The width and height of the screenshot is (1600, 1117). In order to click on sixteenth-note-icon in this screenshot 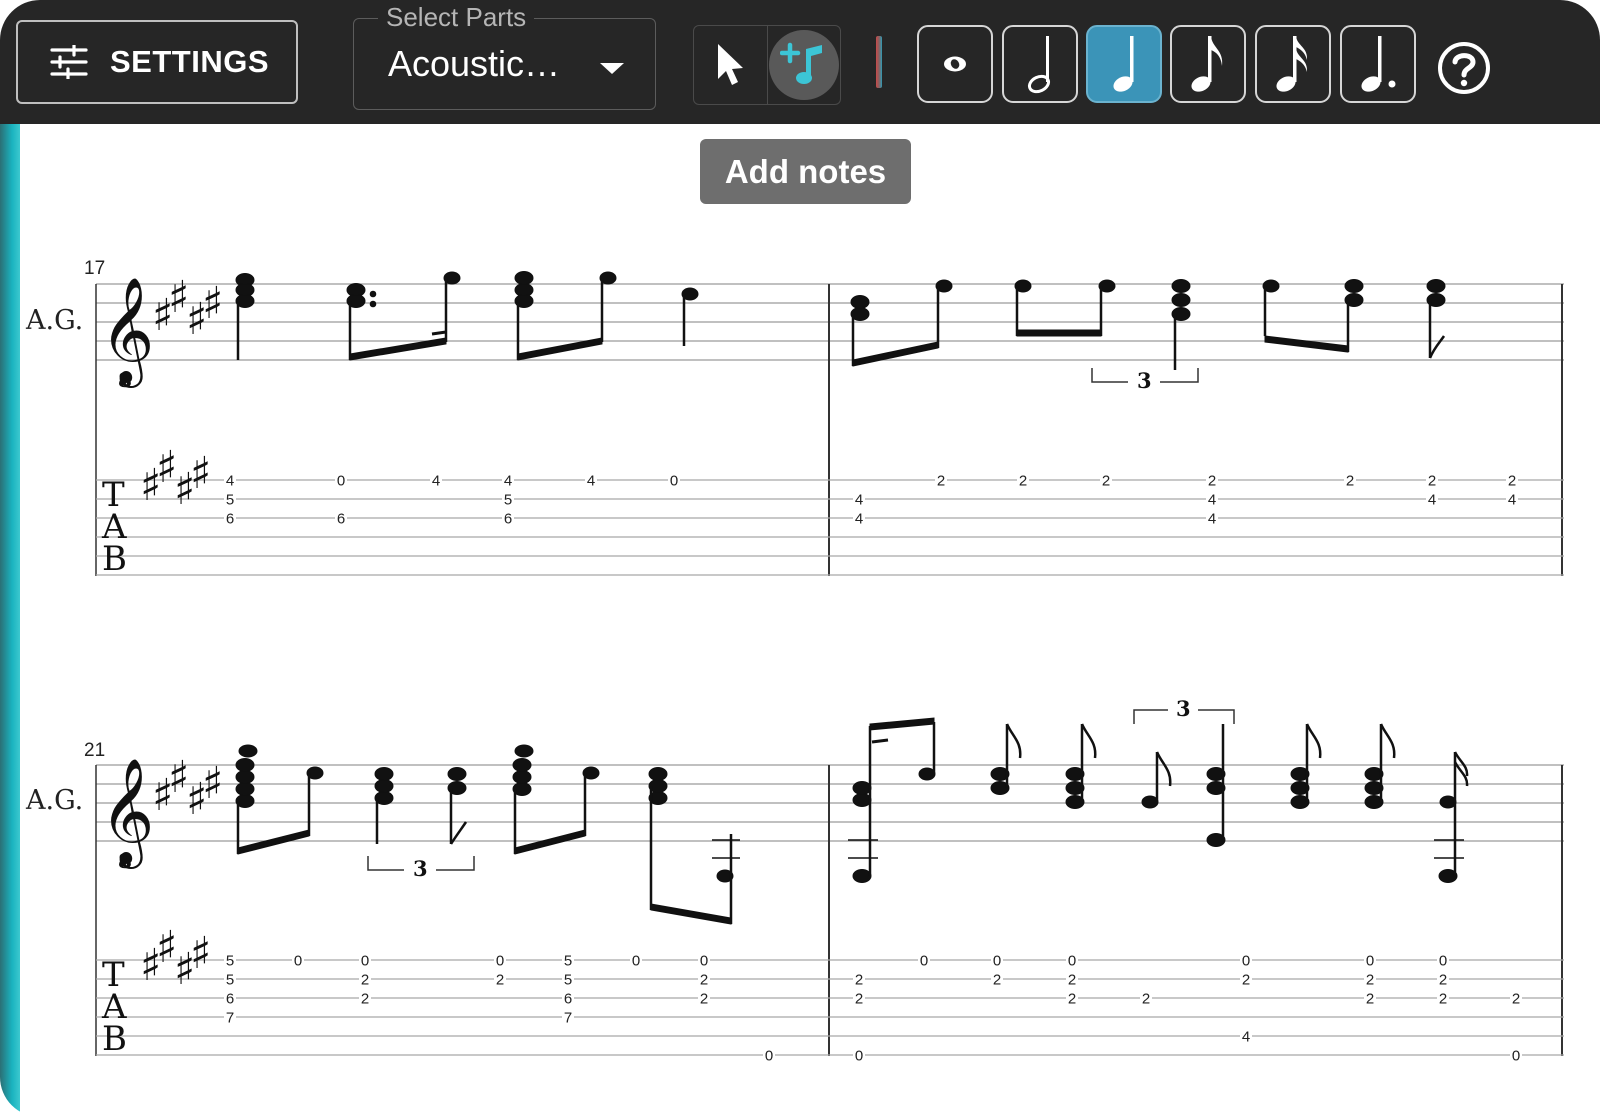, I will do `click(1292, 64)`.